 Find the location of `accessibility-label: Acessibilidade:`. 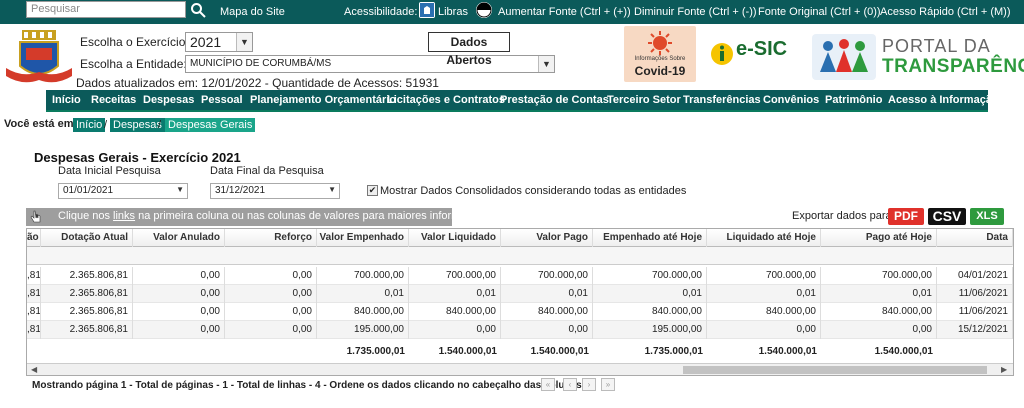

accessibility-label: Acessibilidade: is located at coordinates (381, 12).